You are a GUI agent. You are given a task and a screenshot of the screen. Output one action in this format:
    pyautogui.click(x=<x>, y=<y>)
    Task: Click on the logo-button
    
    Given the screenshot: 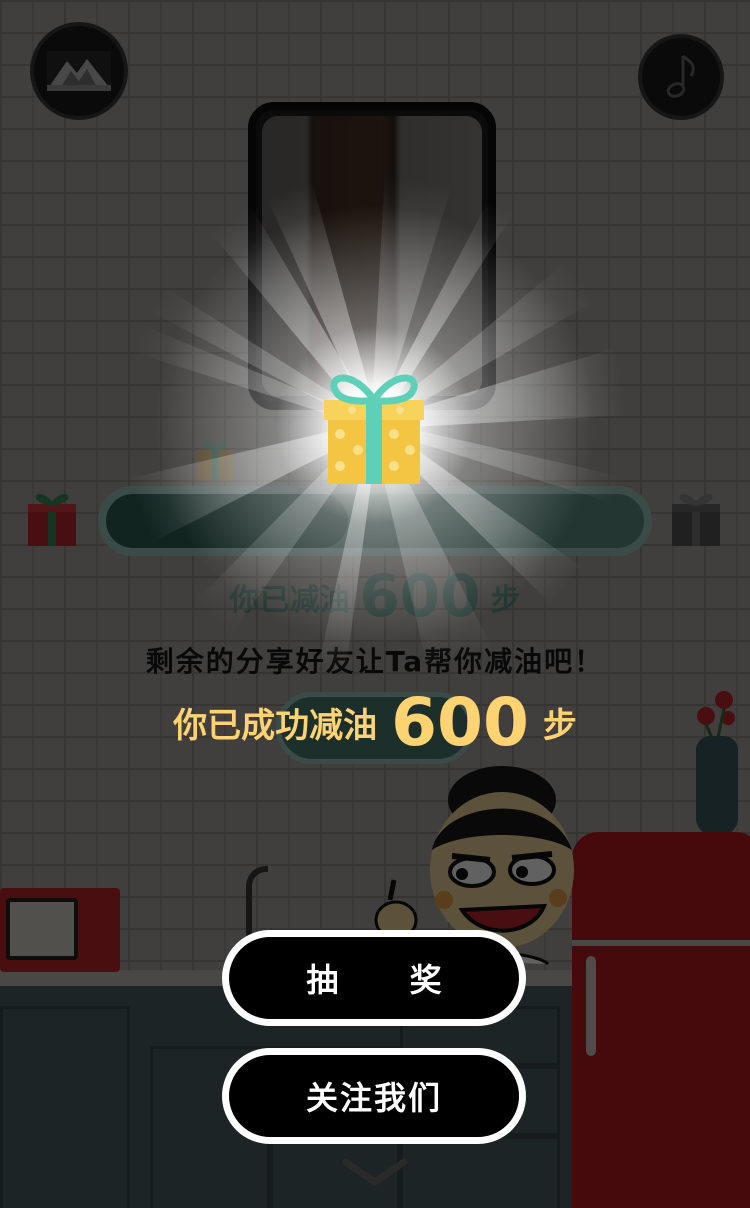 What is the action you would take?
    pyautogui.click(x=79, y=71)
    